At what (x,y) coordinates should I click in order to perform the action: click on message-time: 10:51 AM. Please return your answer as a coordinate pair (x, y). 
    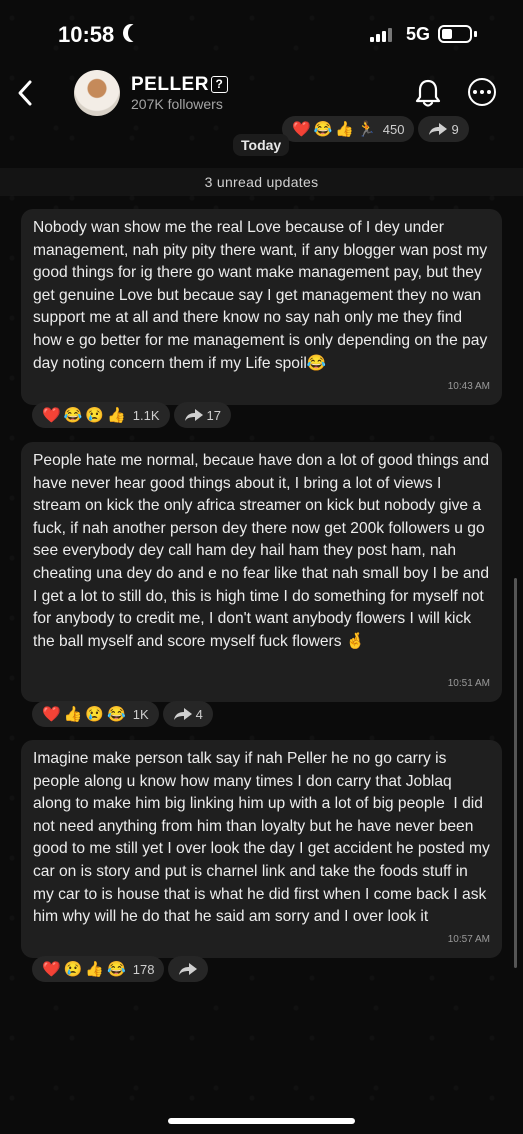
    Looking at the image, I should click on (468, 684).